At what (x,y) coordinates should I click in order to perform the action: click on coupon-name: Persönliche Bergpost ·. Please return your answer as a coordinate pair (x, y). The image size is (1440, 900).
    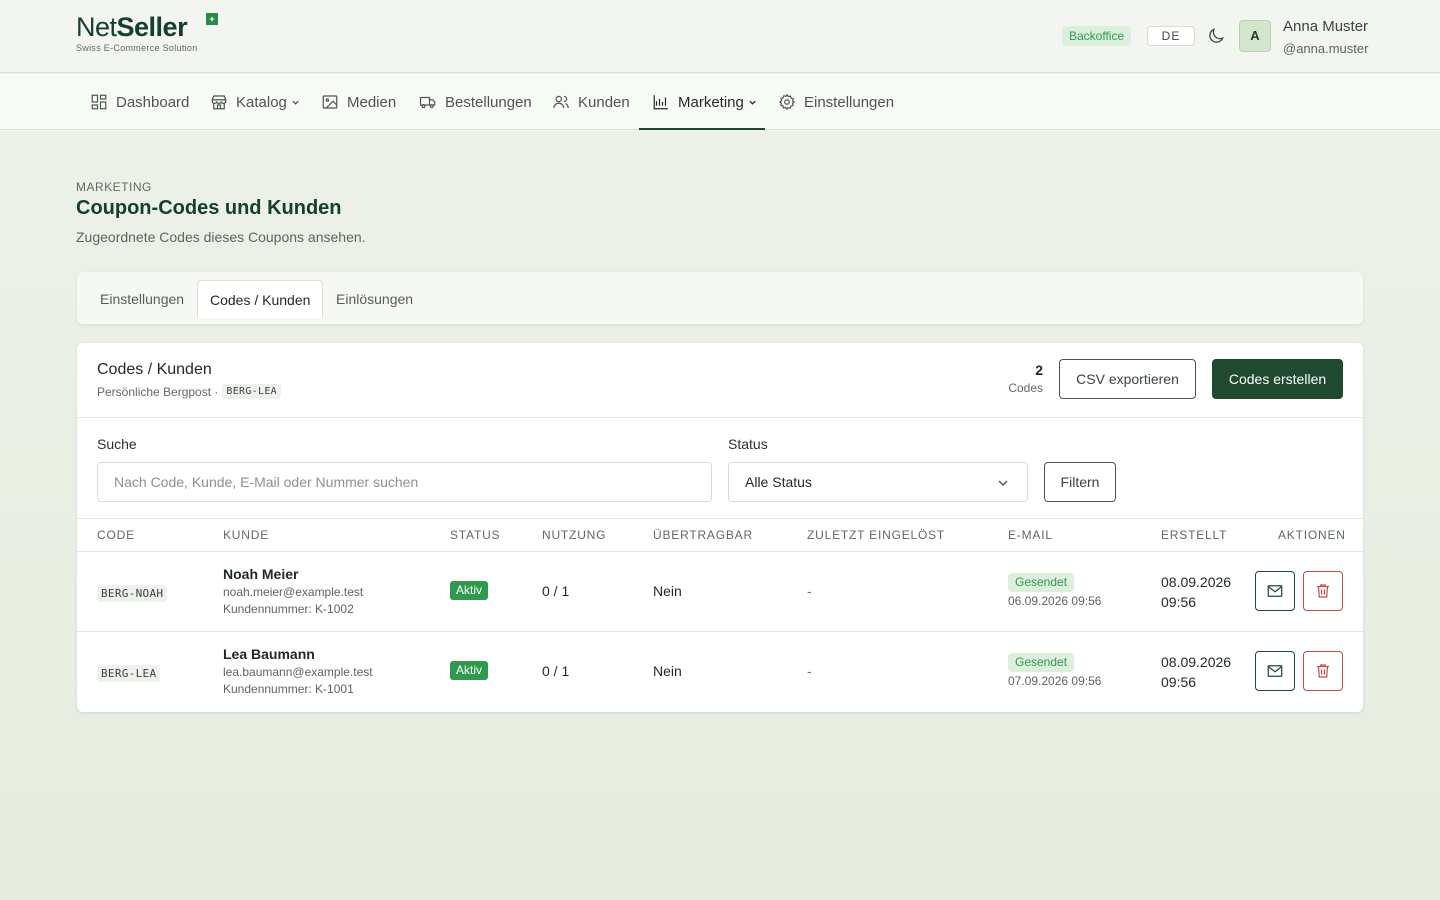
    Looking at the image, I should click on (158, 391).